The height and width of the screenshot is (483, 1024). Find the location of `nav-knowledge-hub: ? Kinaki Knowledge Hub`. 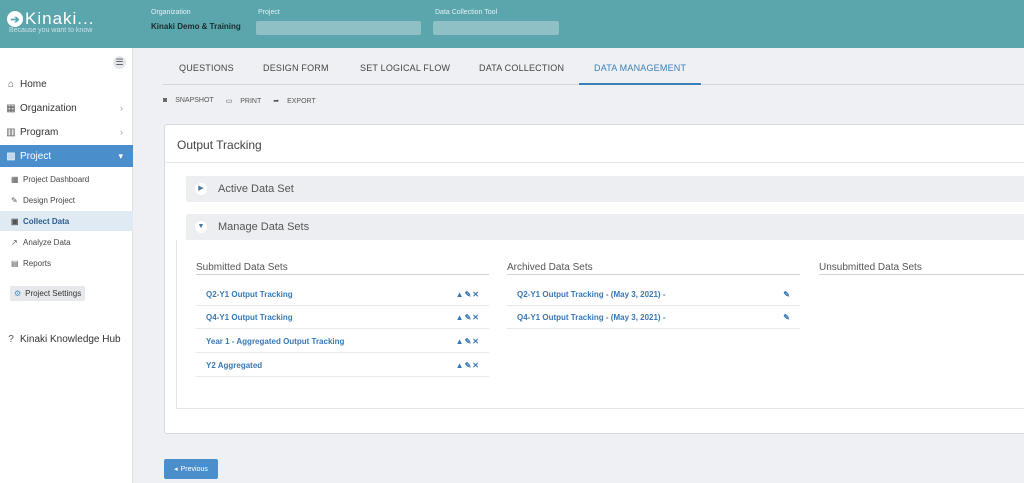

nav-knowledge-hub: ? Kinaki Knowledge Hub is located at coordinates (66, 339).